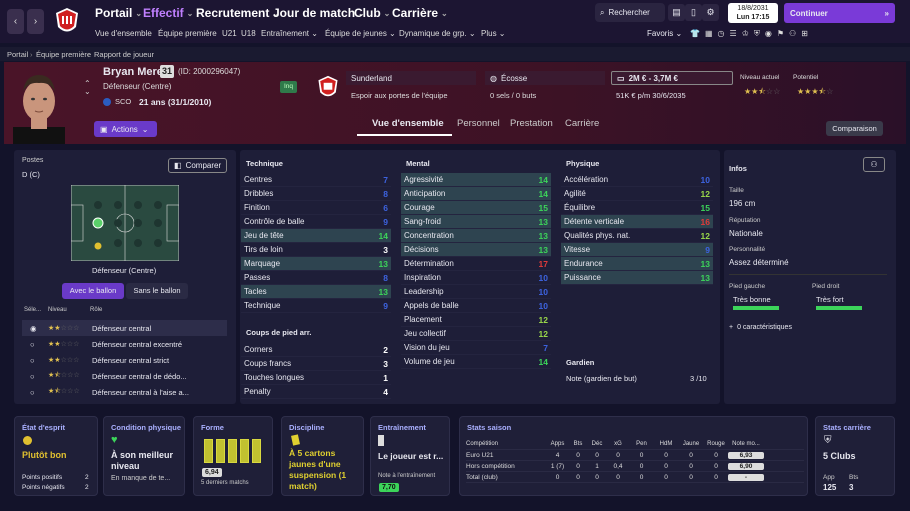 The image size is (910, 511). What do you see at coordinates (676, 12) in the screenshot?
I see `inbox-icon: ▤` at bounding box center [676, 12].